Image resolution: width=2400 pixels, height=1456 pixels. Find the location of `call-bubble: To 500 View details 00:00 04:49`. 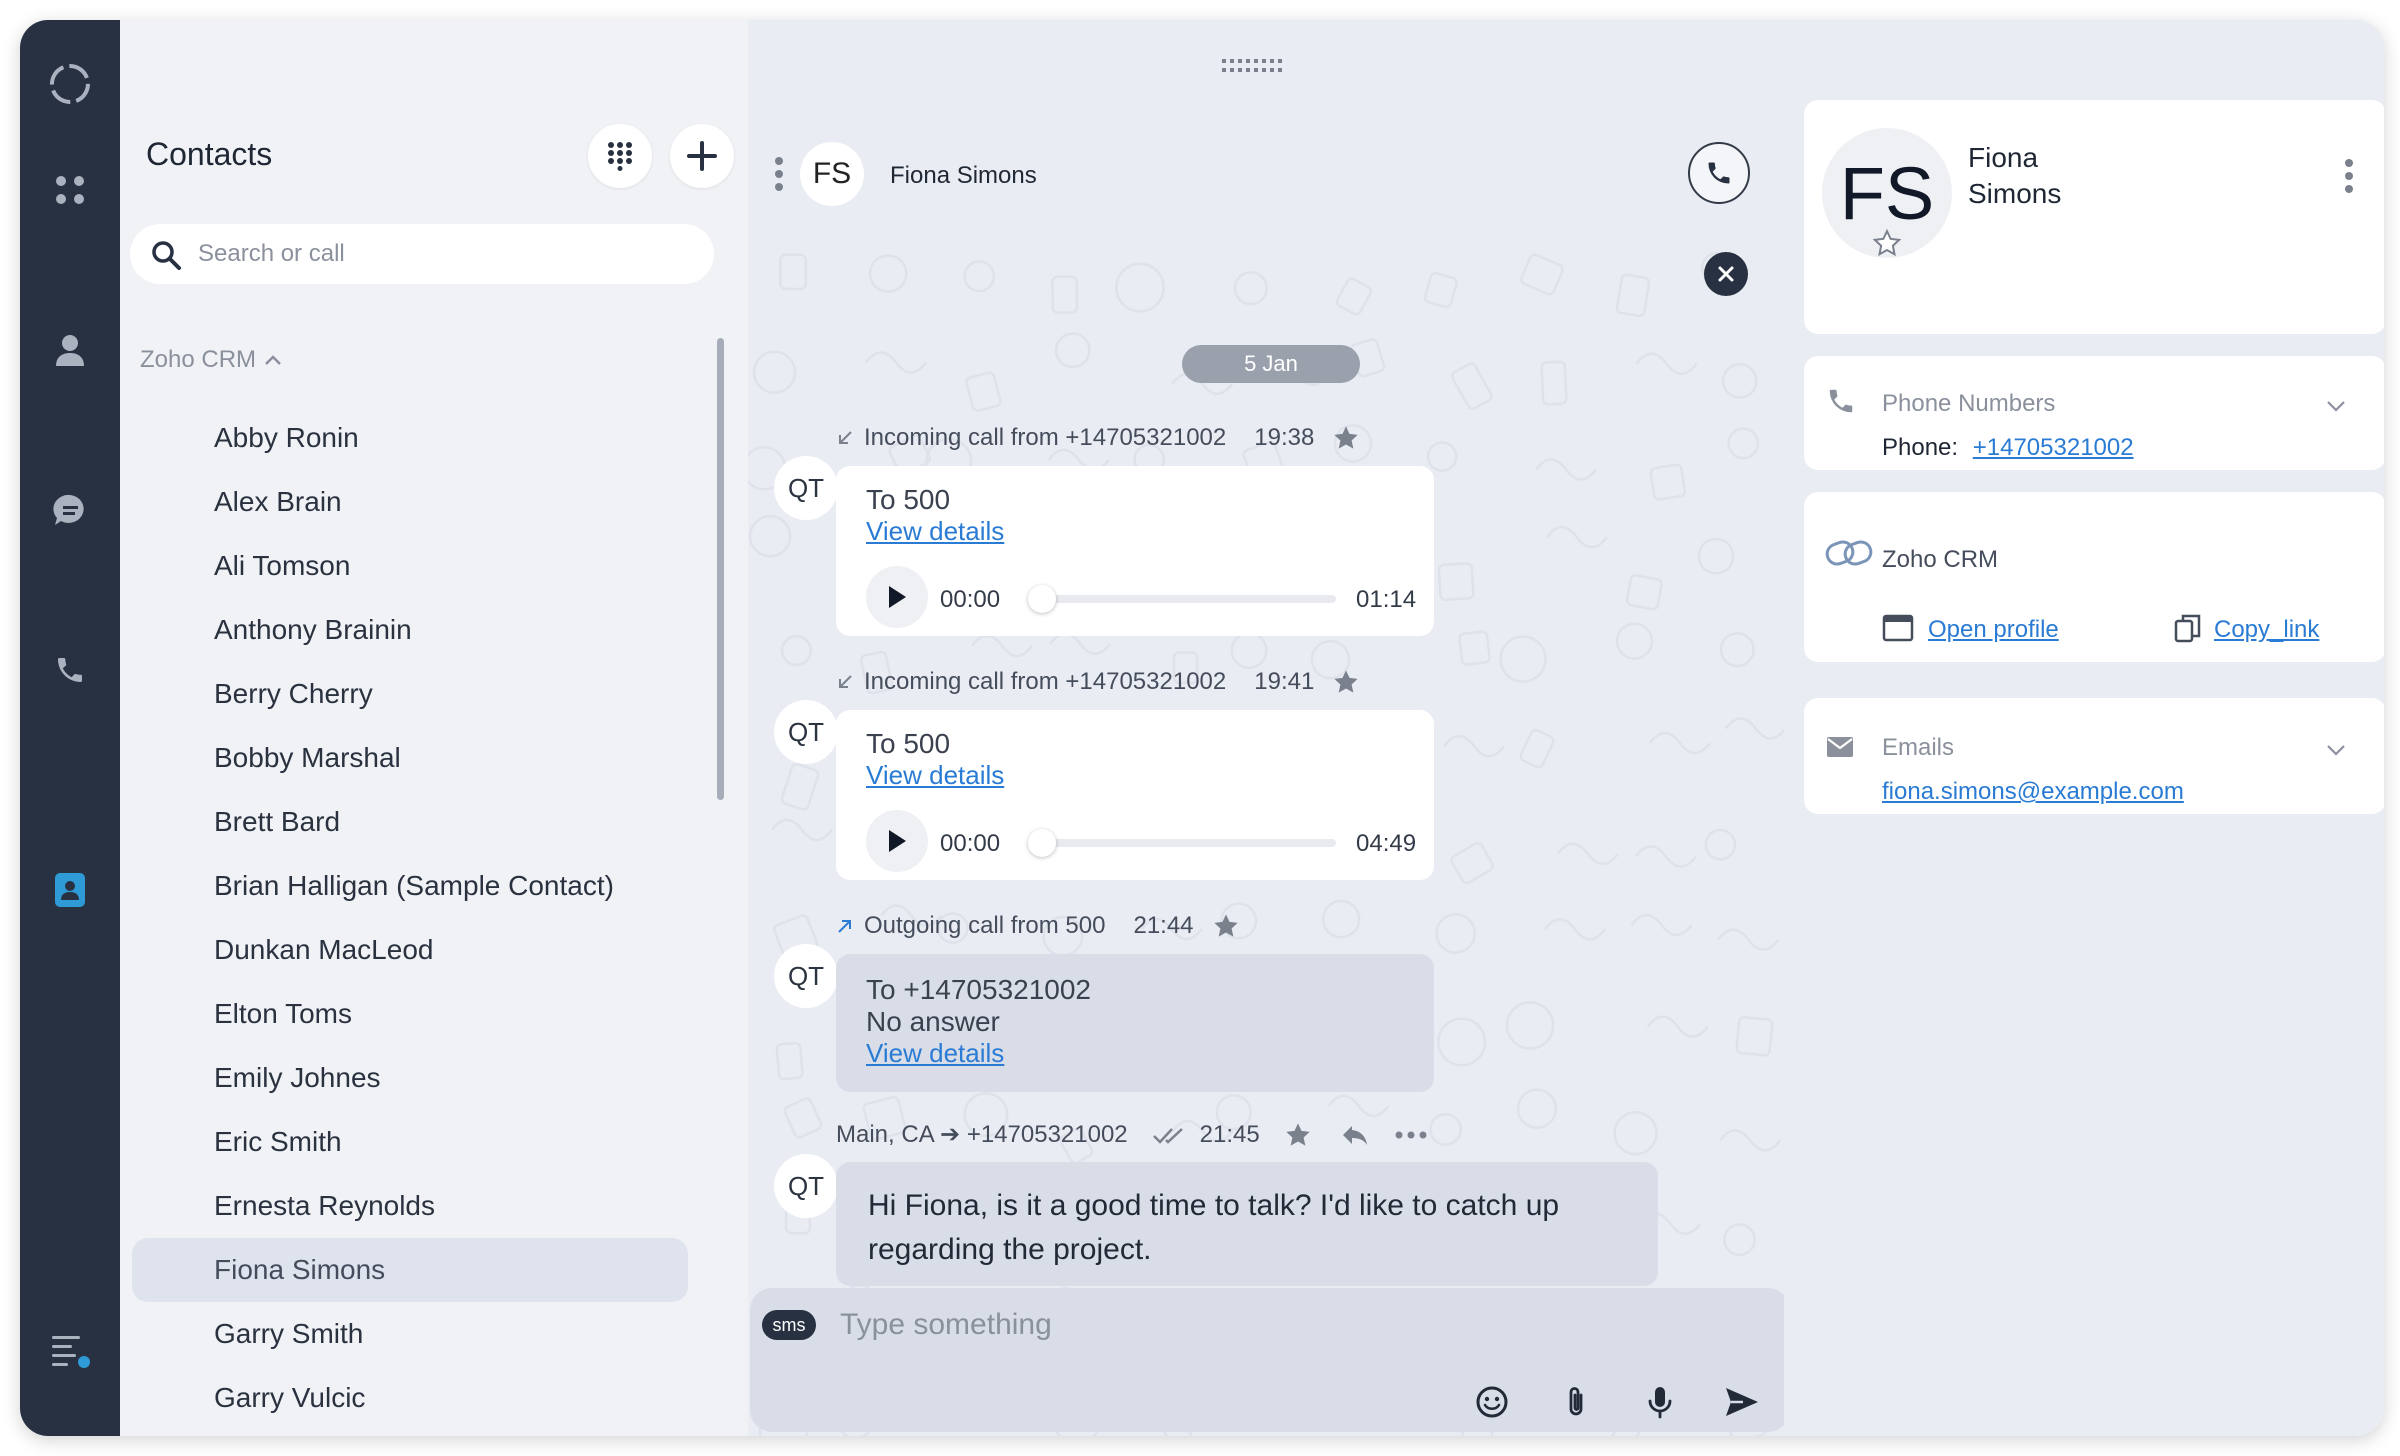

call-bubble: To 500 View details 00:00 04:49 is located at coordinates (1135, 795).